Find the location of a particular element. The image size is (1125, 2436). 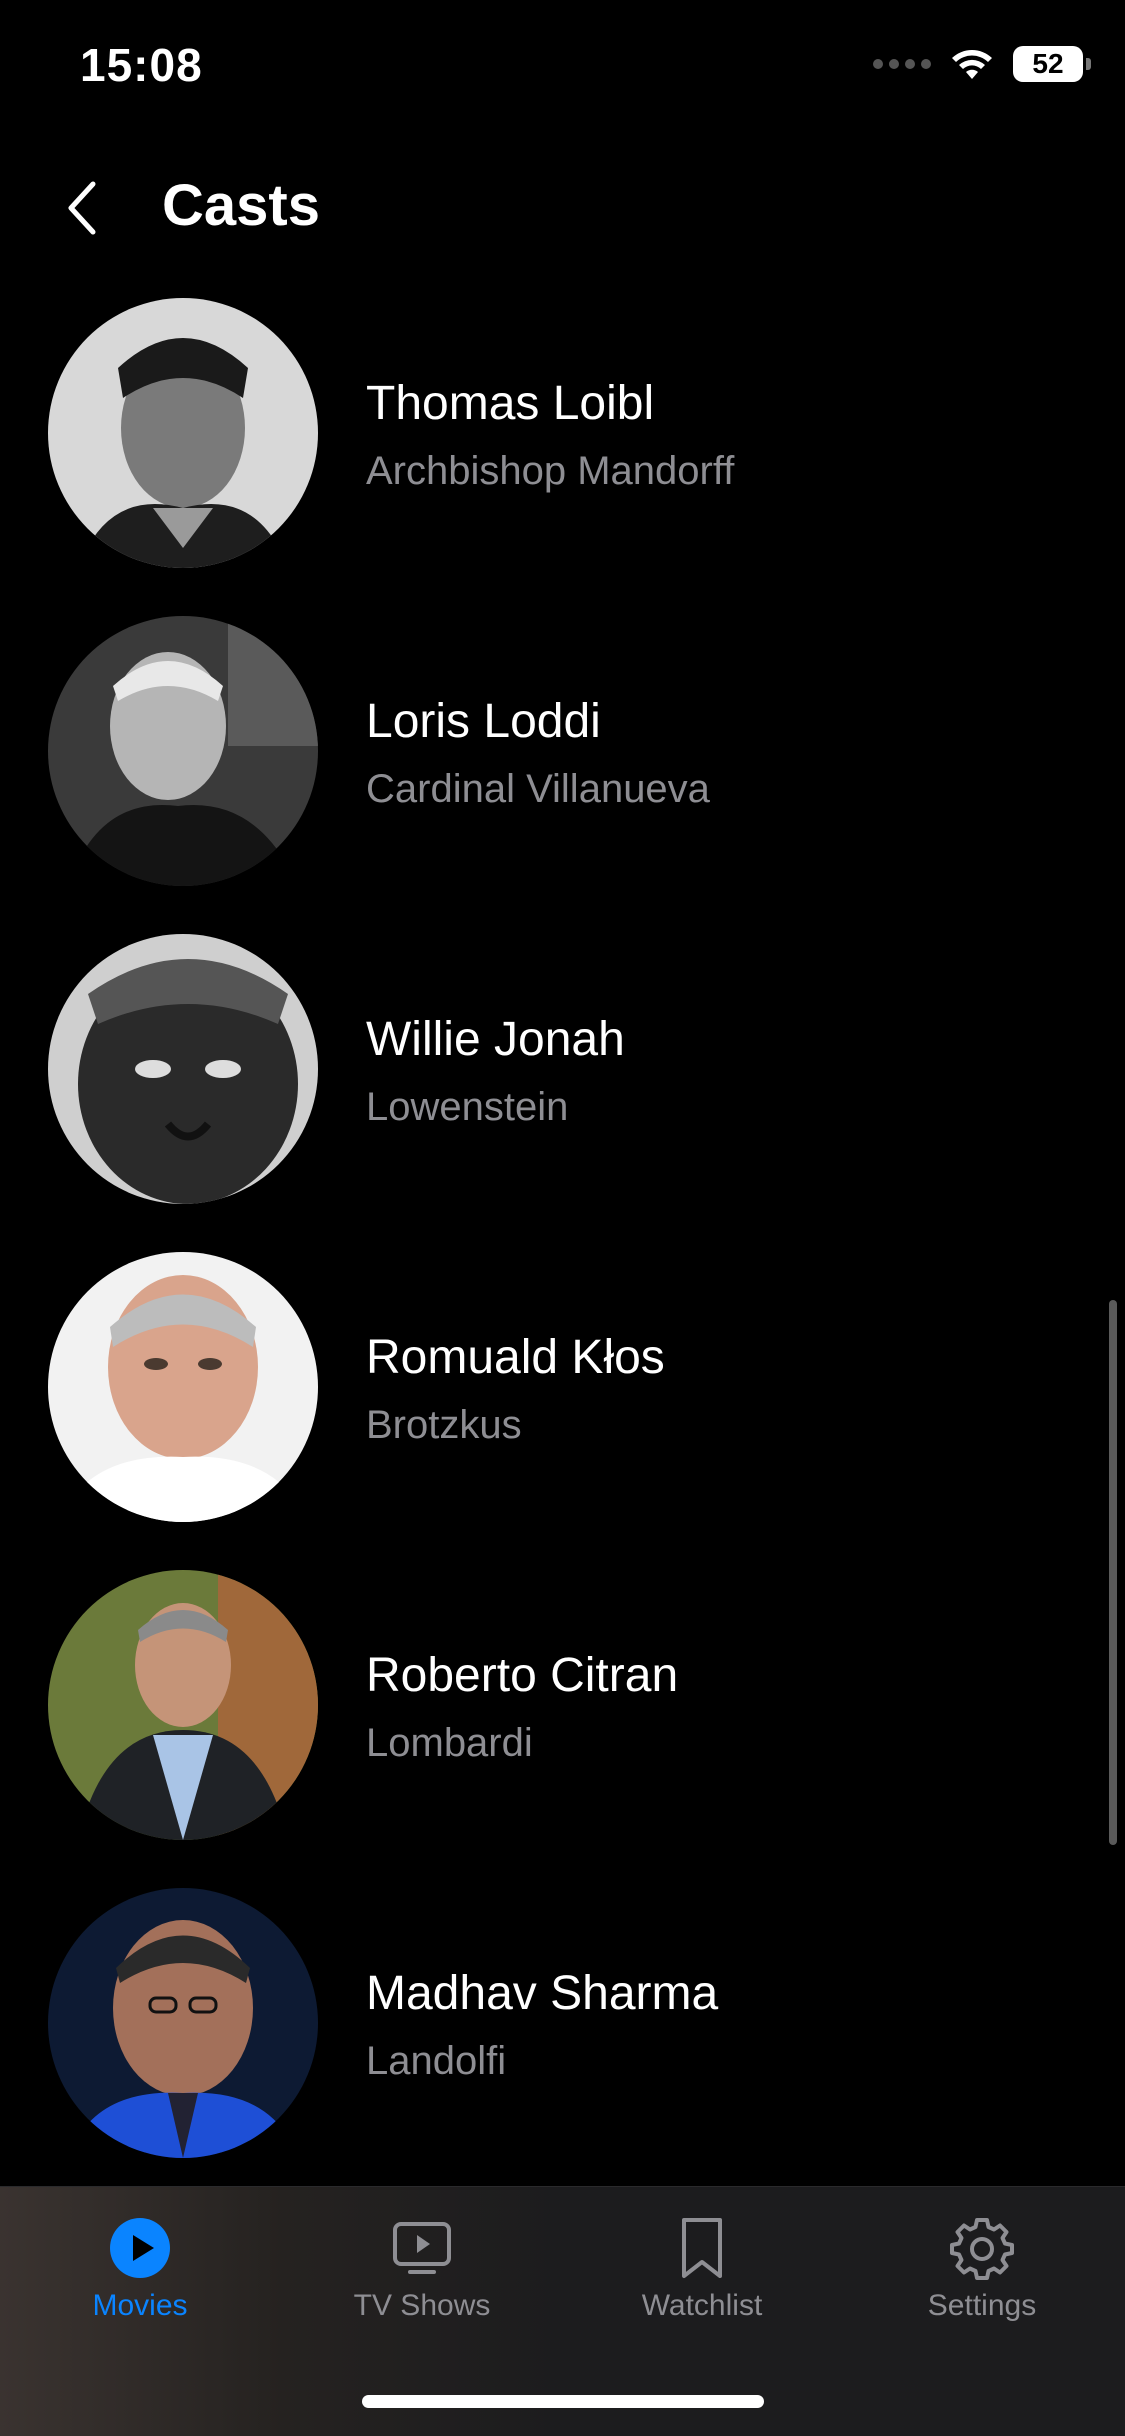

battery-level: 52 is located at coordinates (1048, 63).